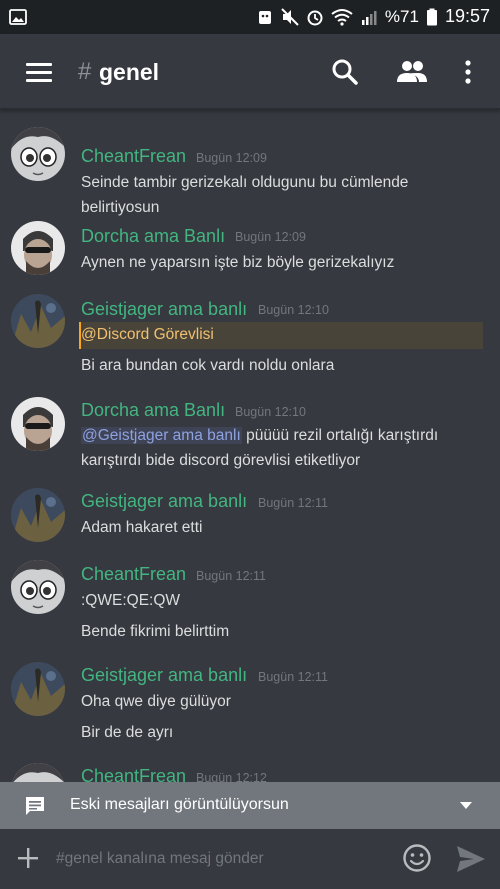 Image resolution: width=500 pixels, height=889 pixels. What do you see at coordinates (18, 19) in the screenshot?
I see `gallery-notification-icon` at bounding box center [18, 19].